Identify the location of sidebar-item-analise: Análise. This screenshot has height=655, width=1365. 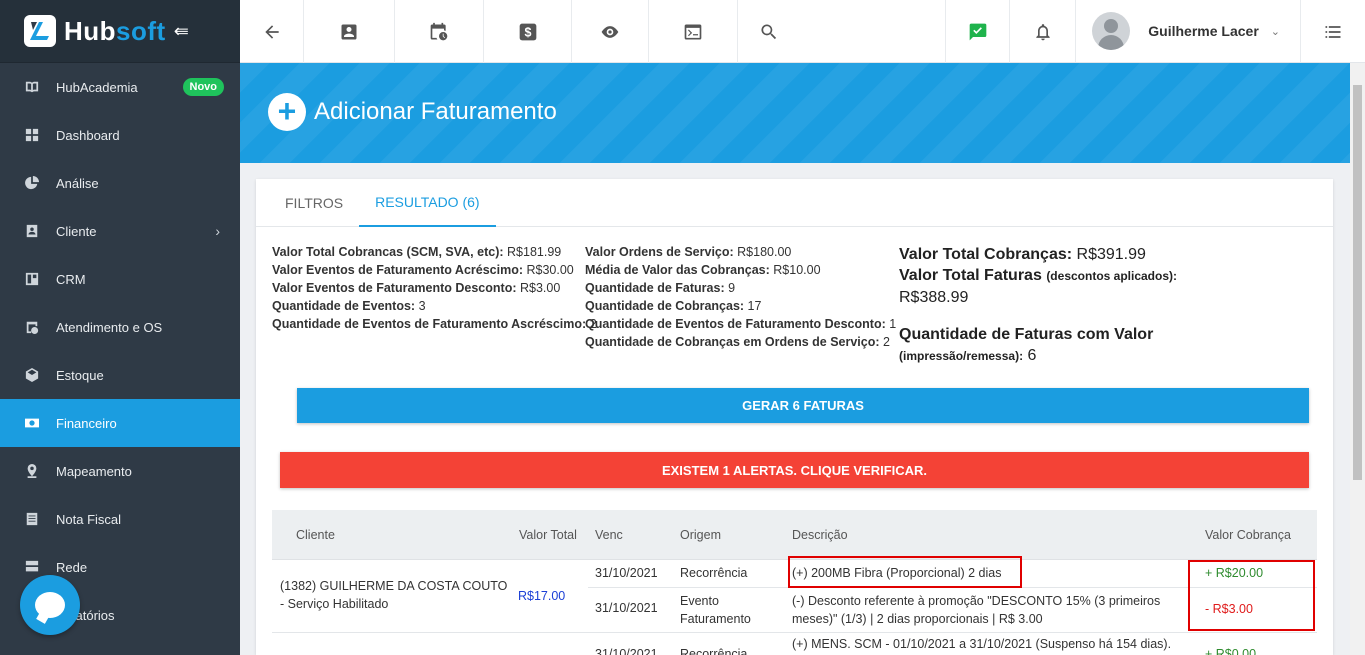
(120, 183).